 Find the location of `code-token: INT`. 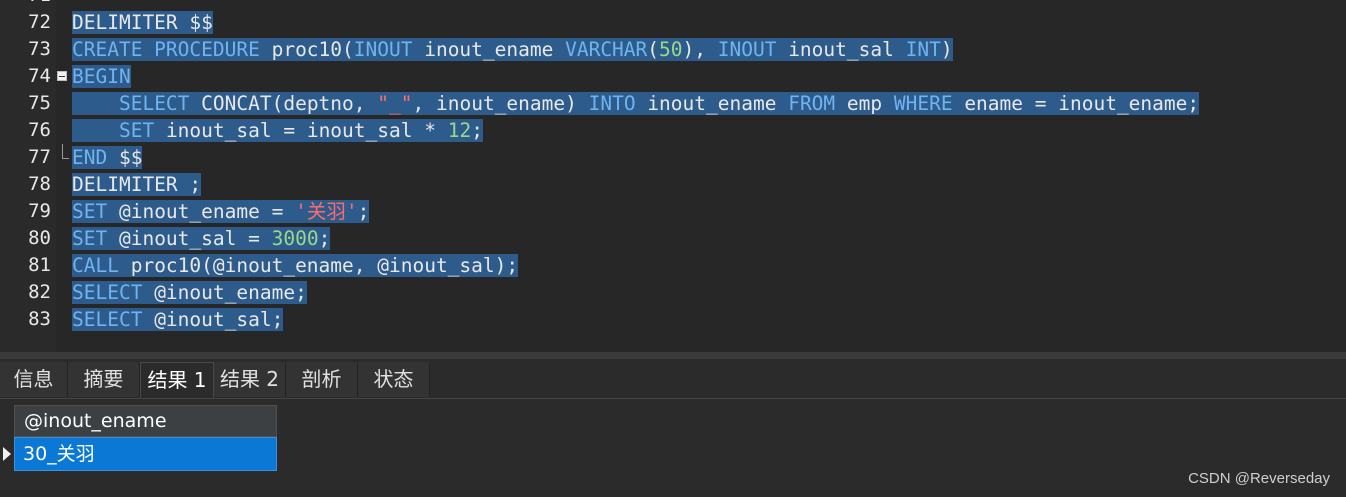

code-token: INT is located at coordinates (923, 49).